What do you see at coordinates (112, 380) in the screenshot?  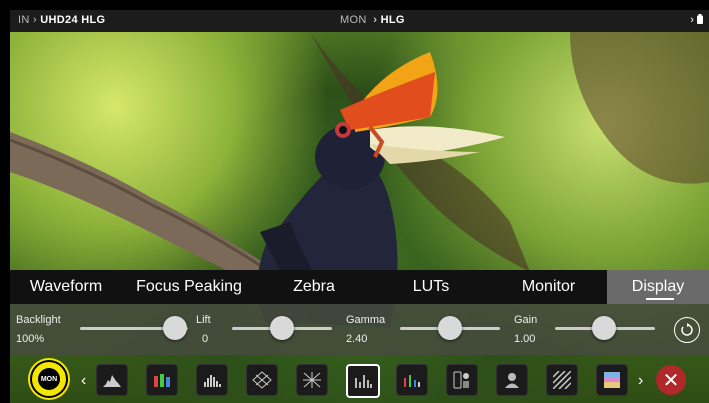 I see `histogram-icon` at bounding box center [112, 380].